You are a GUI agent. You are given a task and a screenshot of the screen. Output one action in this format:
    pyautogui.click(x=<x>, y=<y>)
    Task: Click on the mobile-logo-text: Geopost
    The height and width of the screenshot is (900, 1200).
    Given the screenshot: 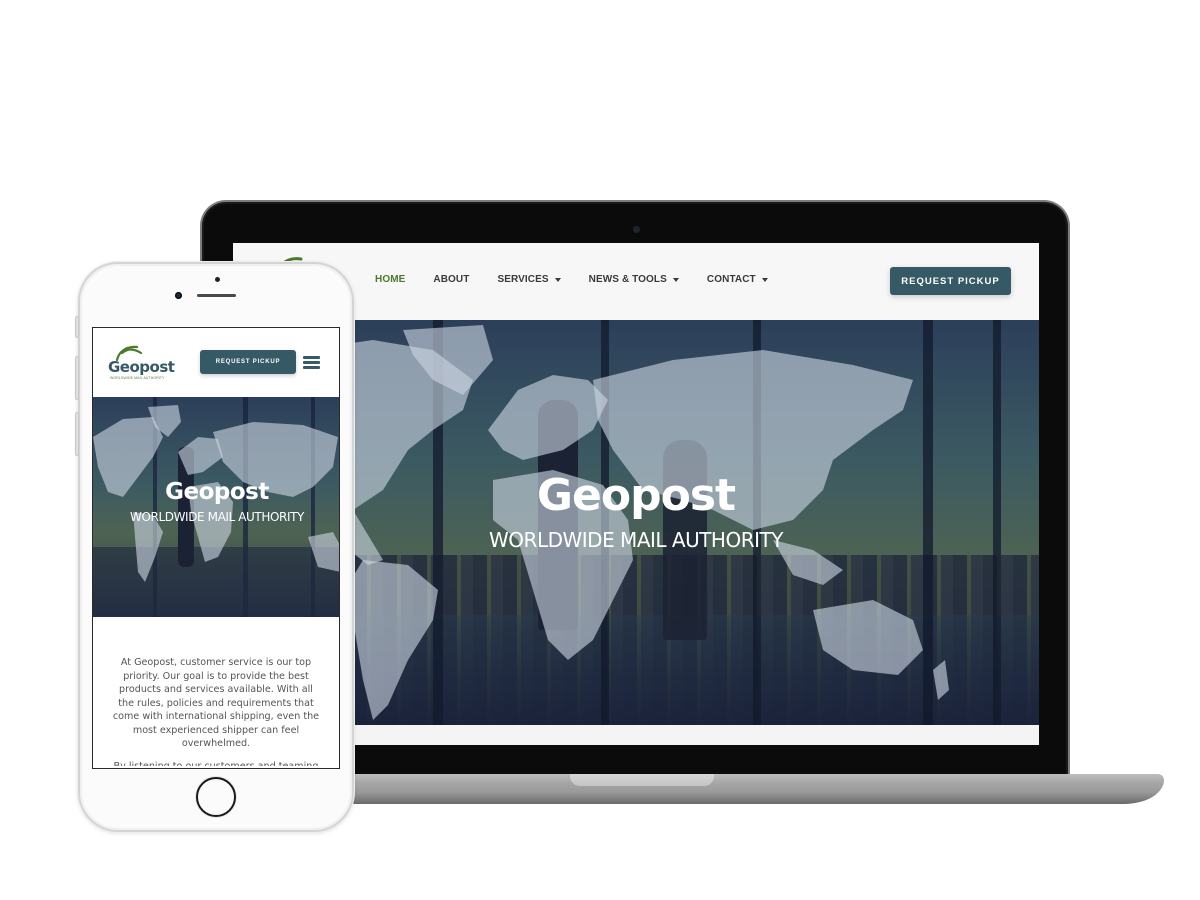 What is the action you would take?
    pyautogui.click(x=141, y=367)
    